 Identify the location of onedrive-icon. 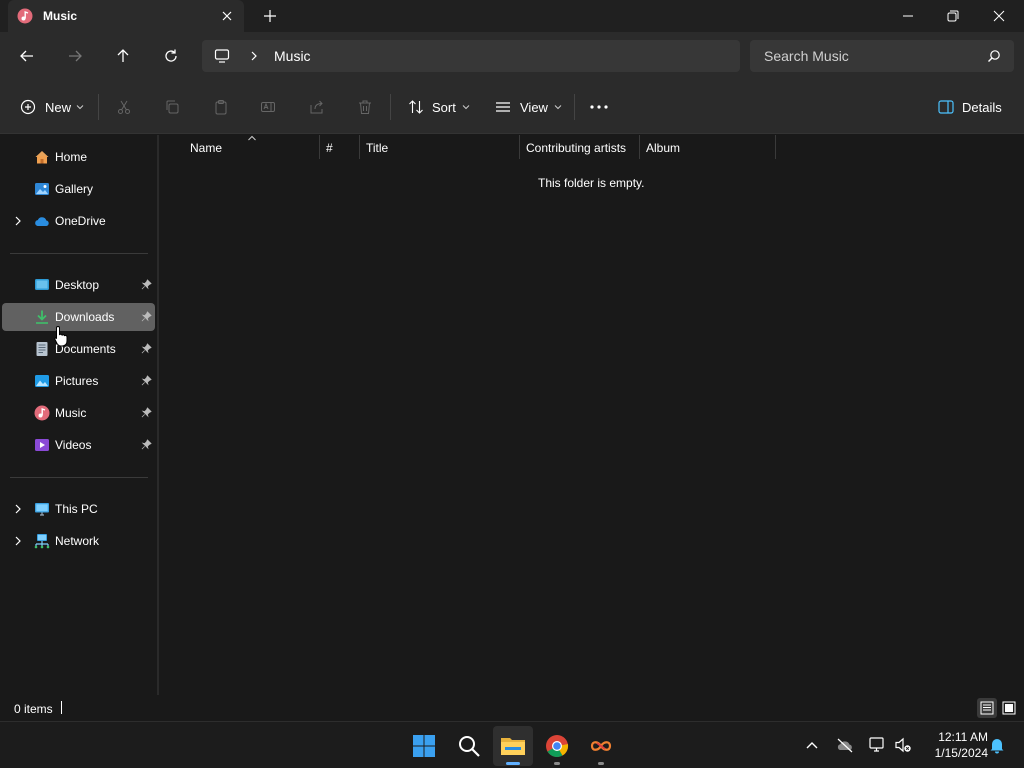
(42, 221).